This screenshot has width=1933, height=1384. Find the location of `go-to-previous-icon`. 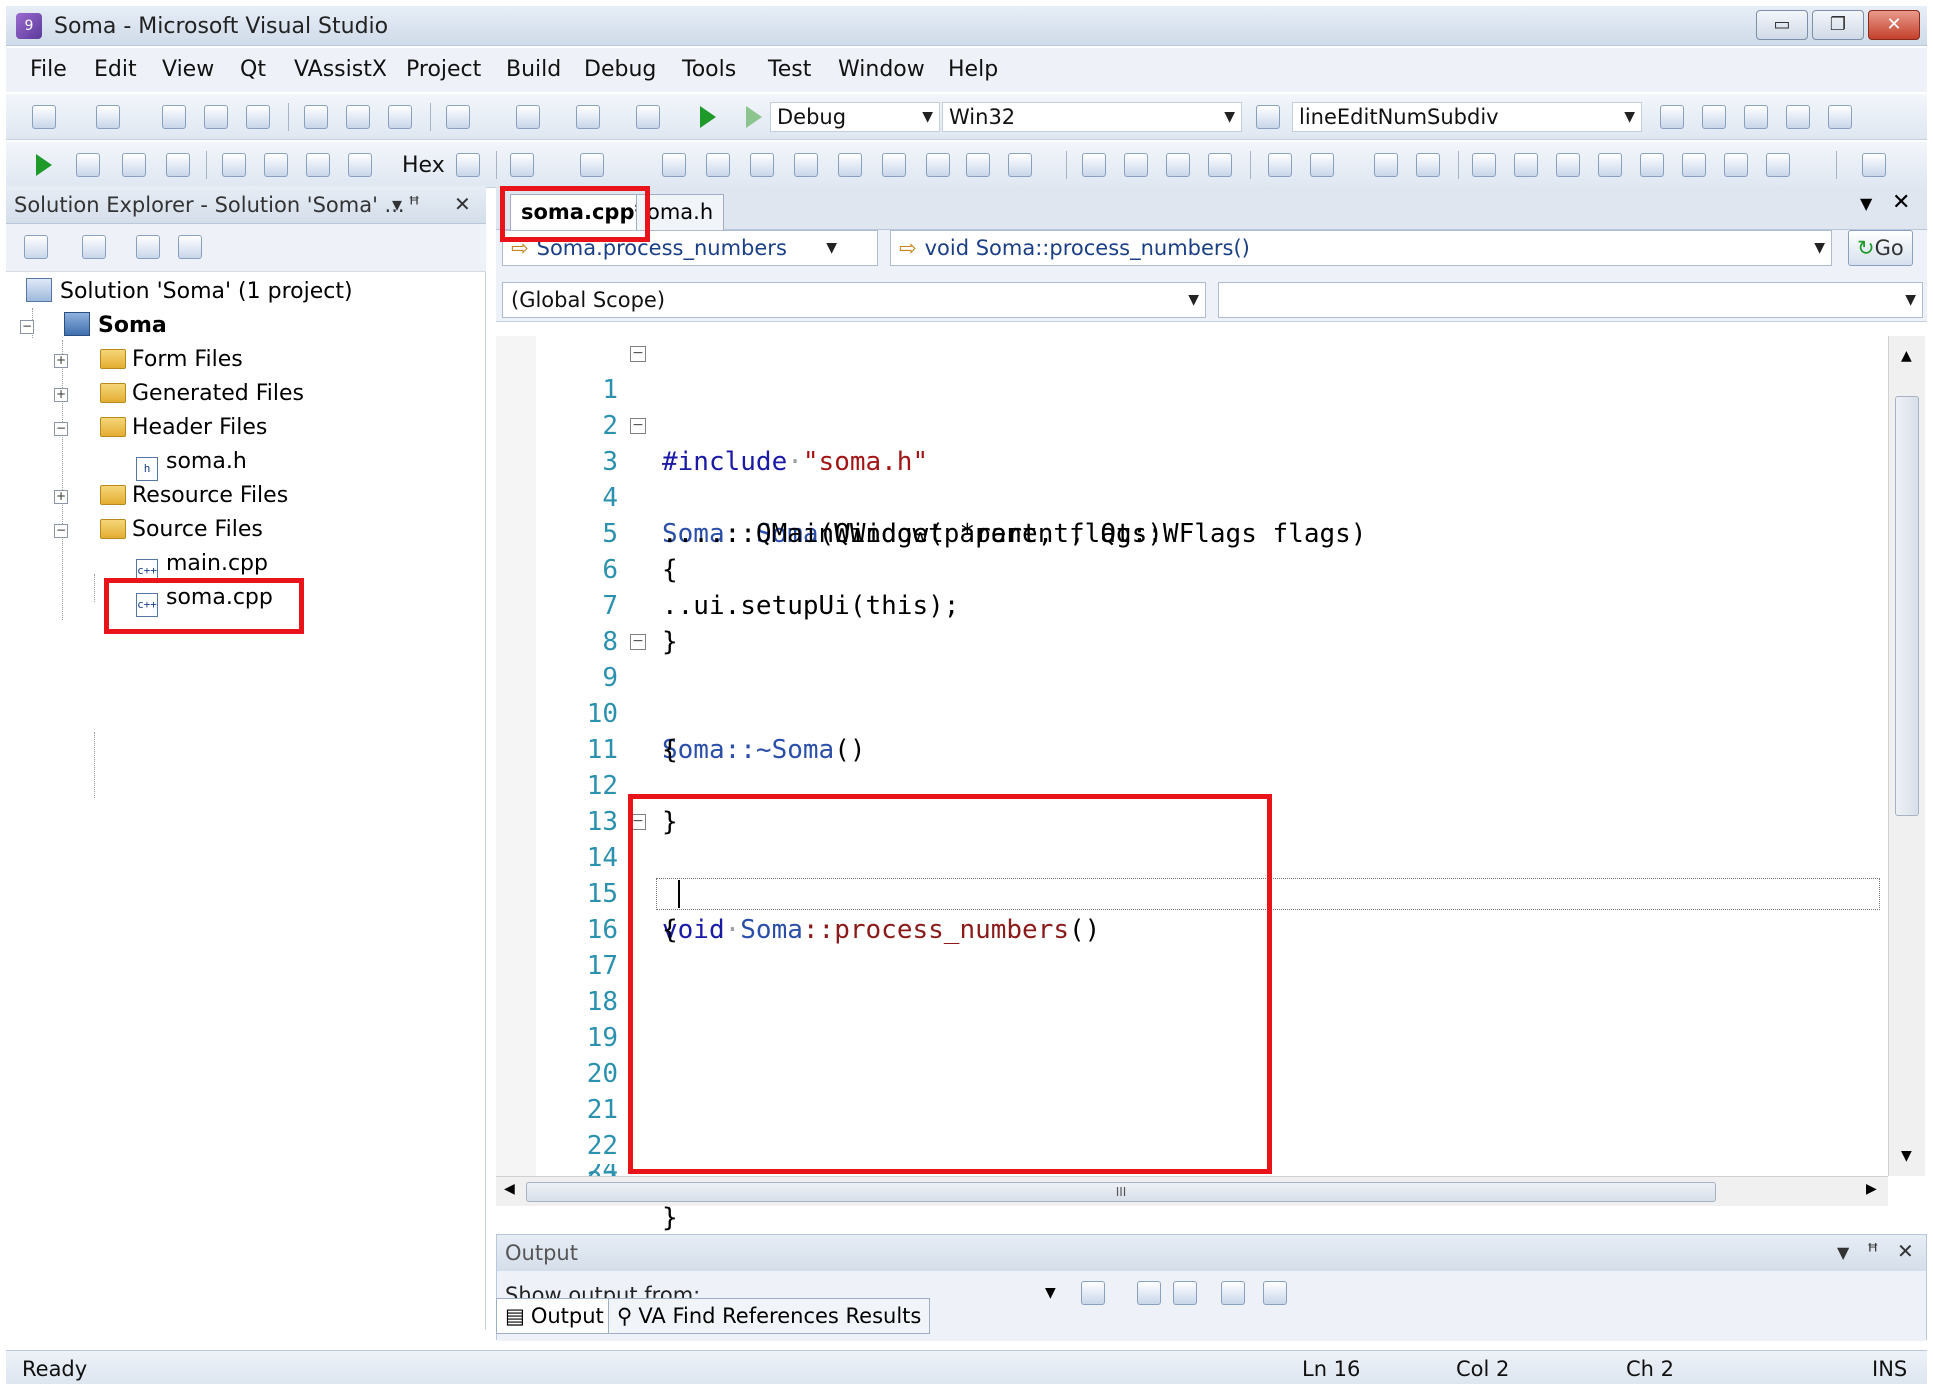

go-to-previous-icon is located at coordinates (1149, 1293).